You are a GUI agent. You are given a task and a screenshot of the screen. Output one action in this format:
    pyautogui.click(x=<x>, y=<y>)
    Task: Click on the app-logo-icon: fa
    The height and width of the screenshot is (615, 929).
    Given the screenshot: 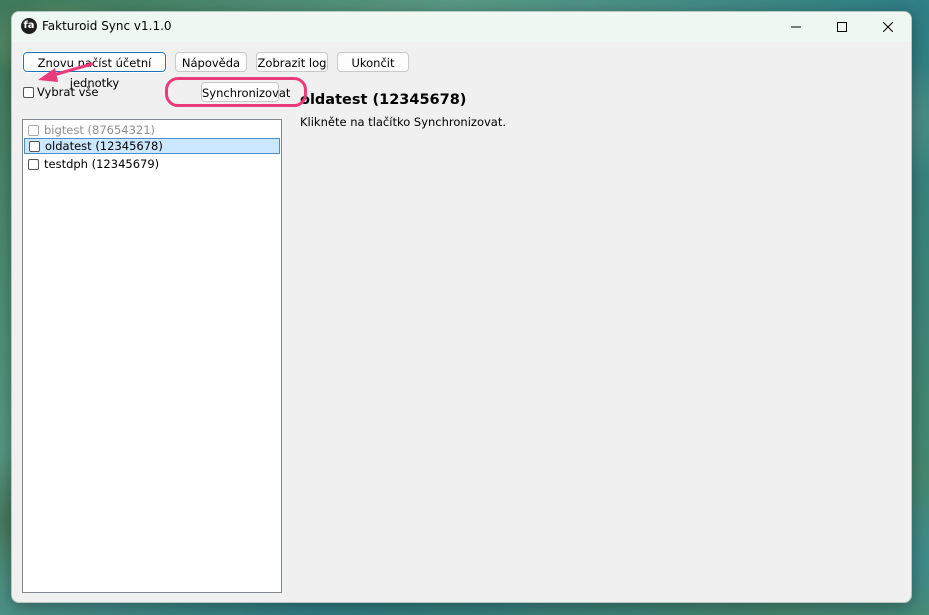 What is the action you would take?
    pyautogui.click(x=29, y=26)
    